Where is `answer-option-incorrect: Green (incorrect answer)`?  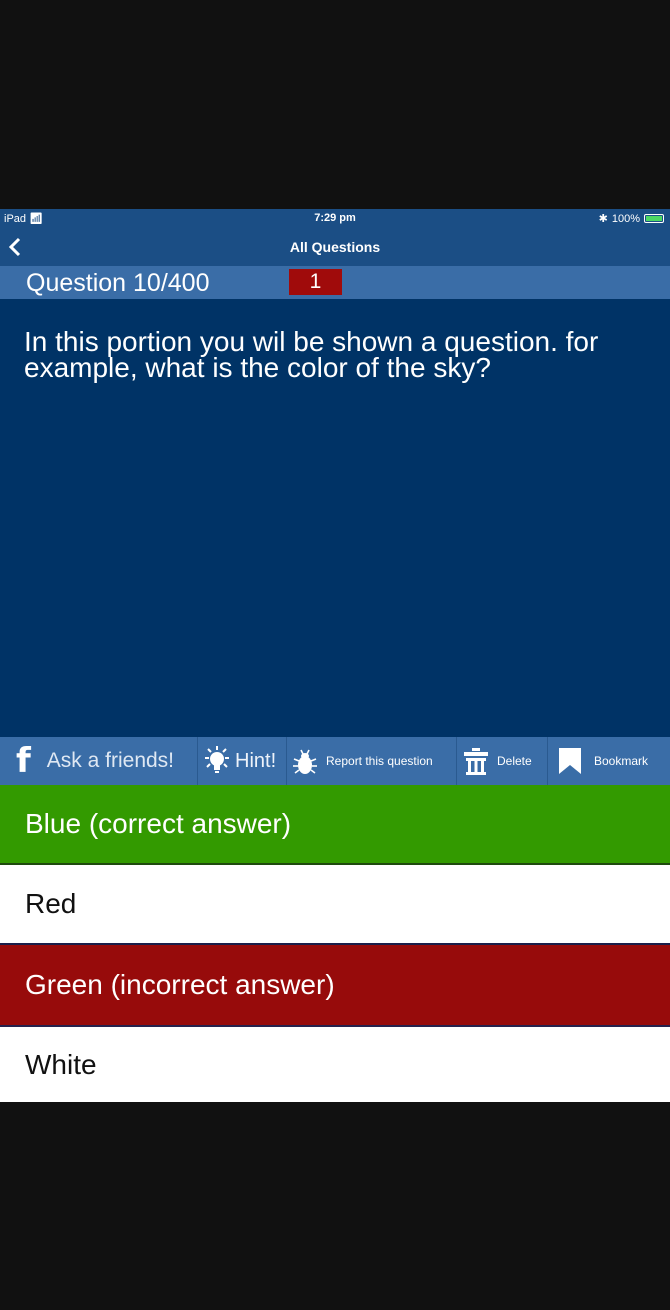
answer-option-incorrect: Green (incorrect answer) is located at coordinates (335, 986).